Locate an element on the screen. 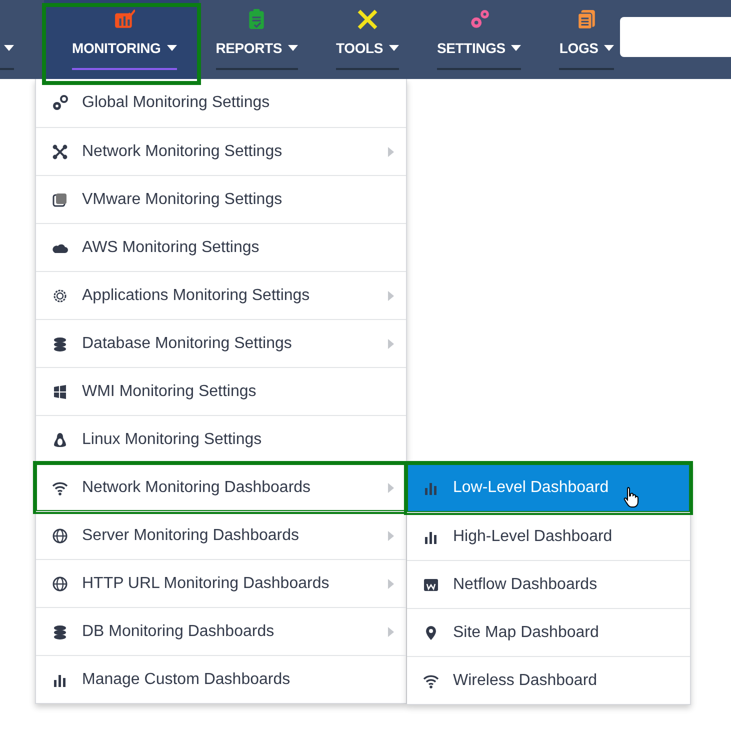 The image size is (731, 733). nav-tab: TOOLS is located at coordinates (367, 39).